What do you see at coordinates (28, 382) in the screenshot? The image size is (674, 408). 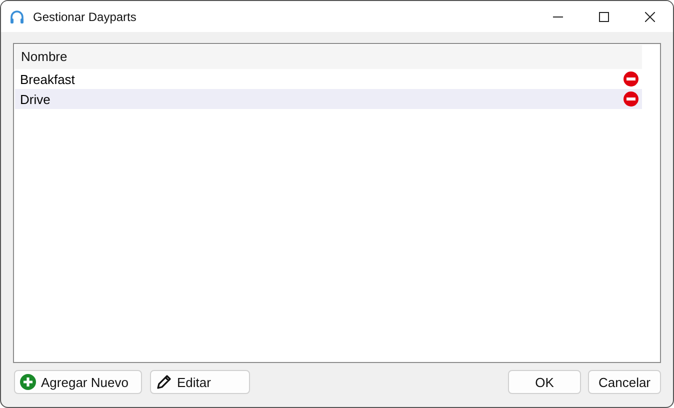 I see `plus-icon` at bounding box center [28, 382].